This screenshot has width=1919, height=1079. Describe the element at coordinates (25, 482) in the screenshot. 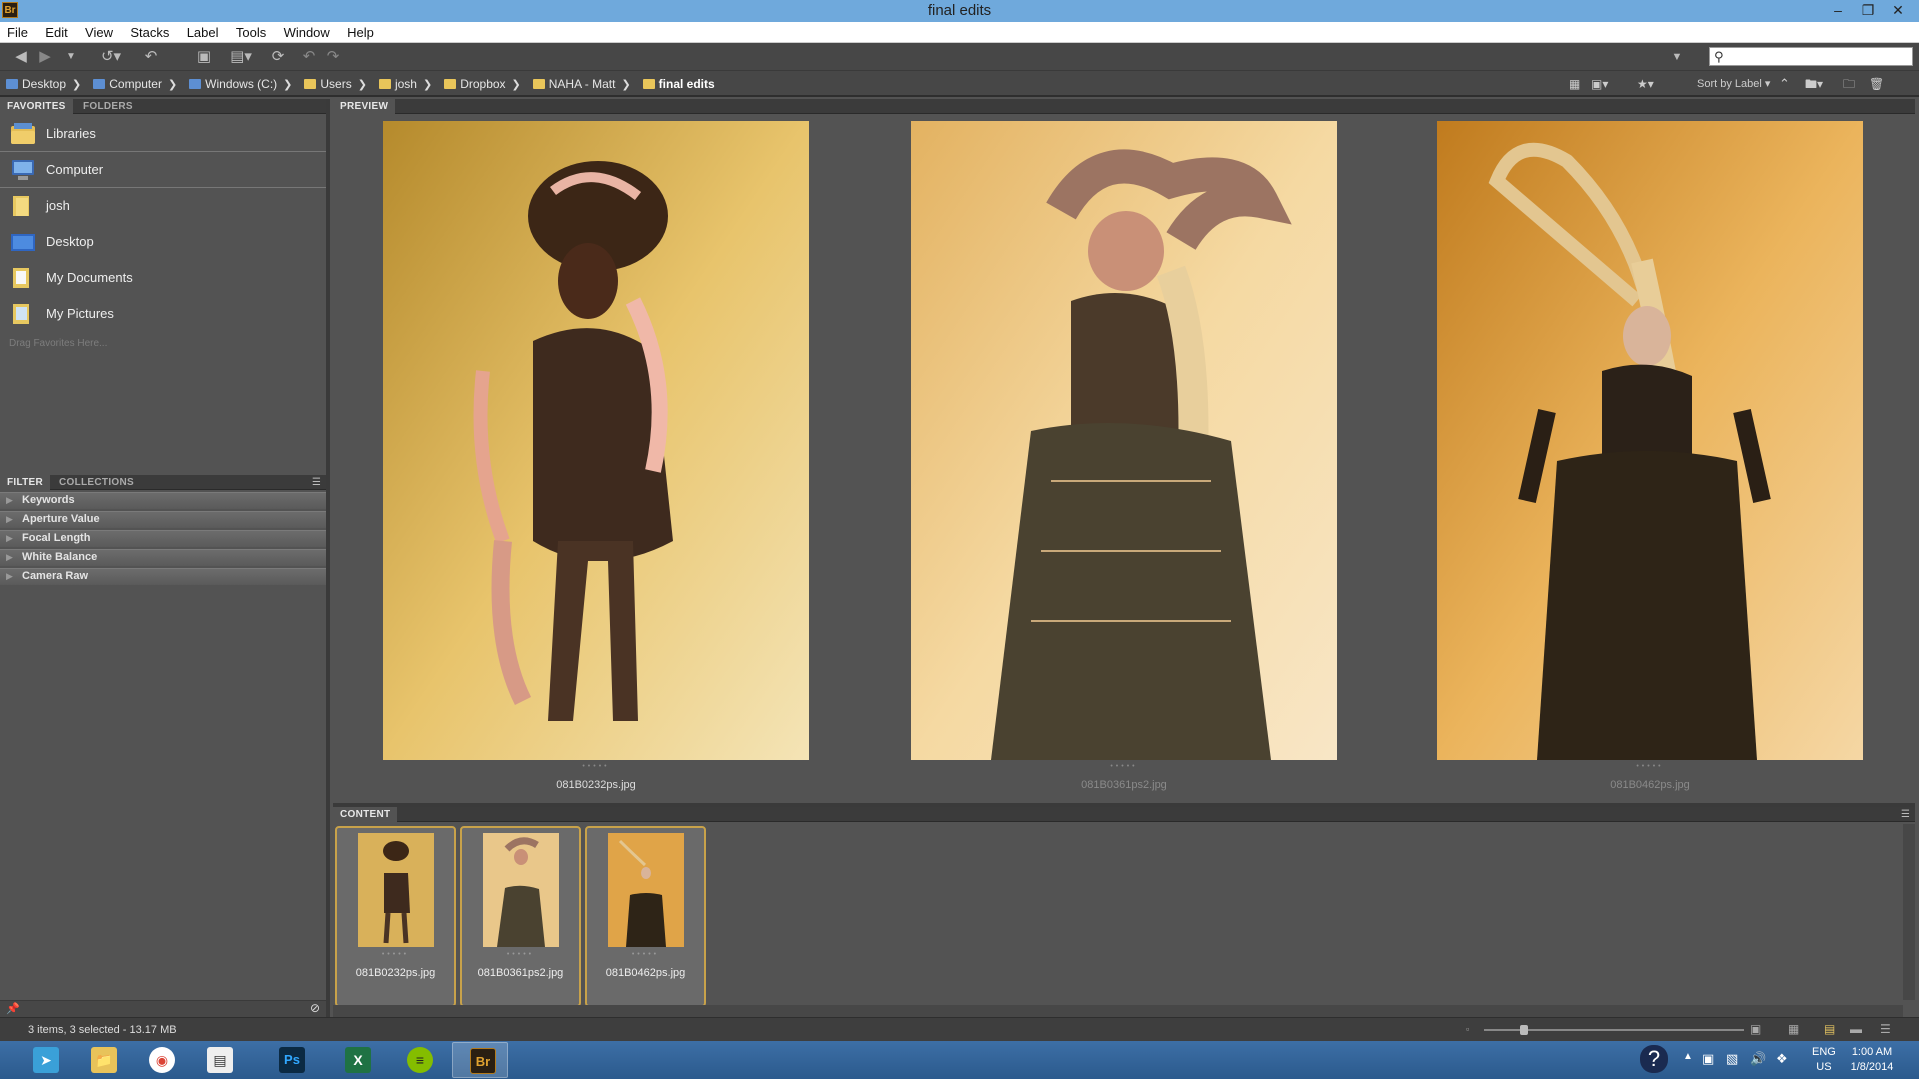

I see `tab-filter: FILTER` at that location.